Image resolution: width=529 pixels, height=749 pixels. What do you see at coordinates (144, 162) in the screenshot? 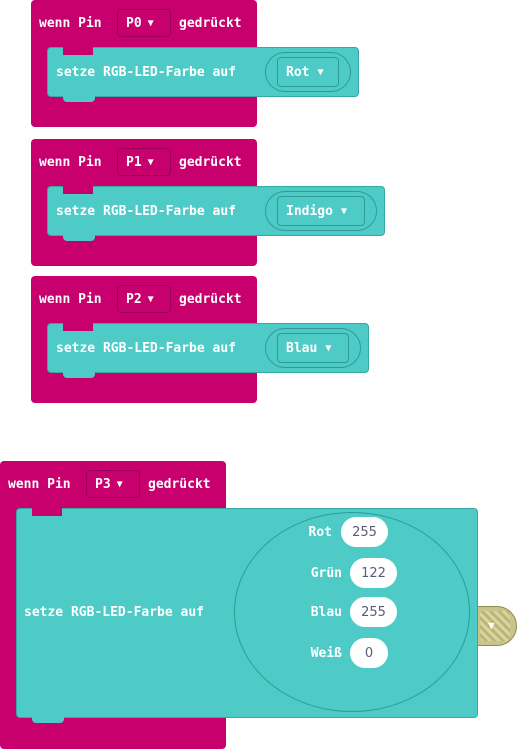
I see `pin-dropdown: P1 ▼` at bounding box center [144, 162].